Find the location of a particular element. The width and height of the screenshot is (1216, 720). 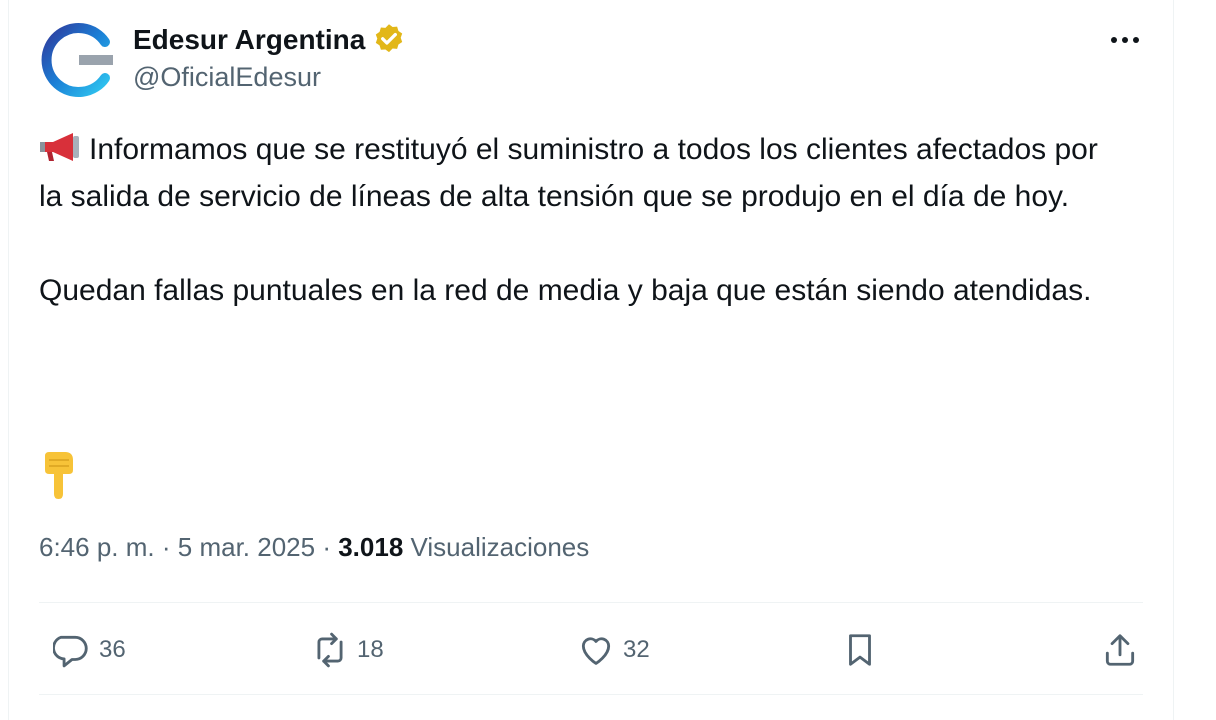

repost-button: 18 is located at coordinates (347, 650).